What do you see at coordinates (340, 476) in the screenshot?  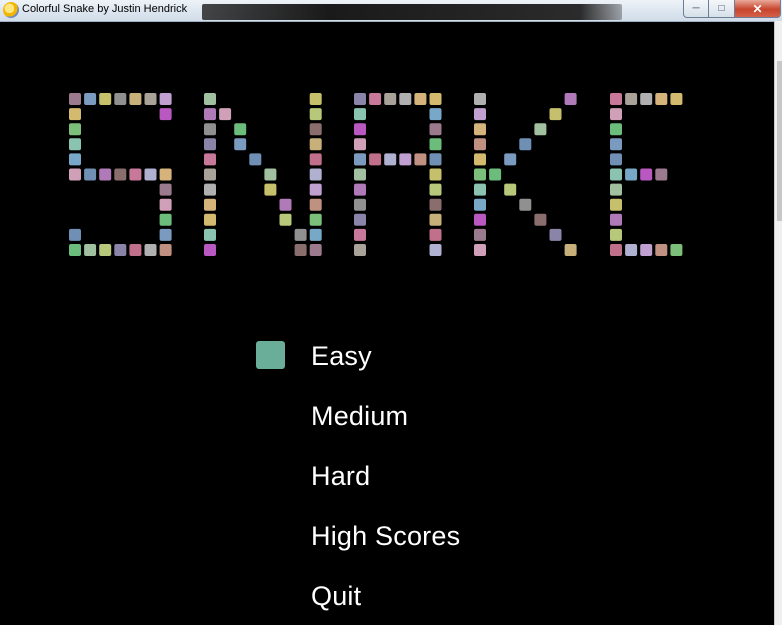 I see `menu-item-hard: Hard` at bounding box center [340, 476].